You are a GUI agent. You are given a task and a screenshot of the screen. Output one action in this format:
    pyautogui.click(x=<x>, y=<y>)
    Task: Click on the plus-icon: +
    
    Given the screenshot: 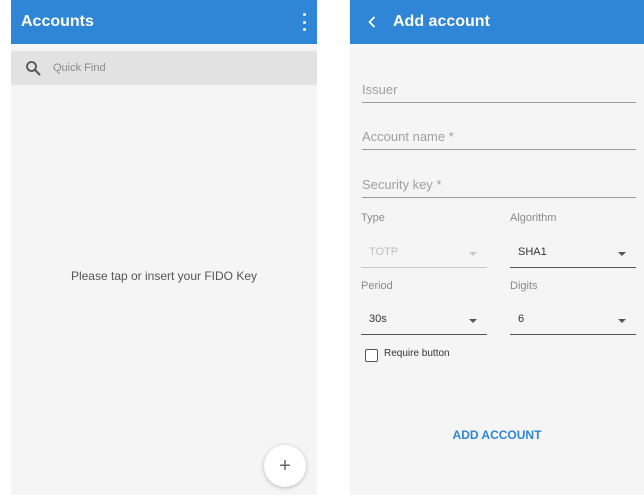 What is the action you would take?
    pyautogui.click(x=285, y=465)
    